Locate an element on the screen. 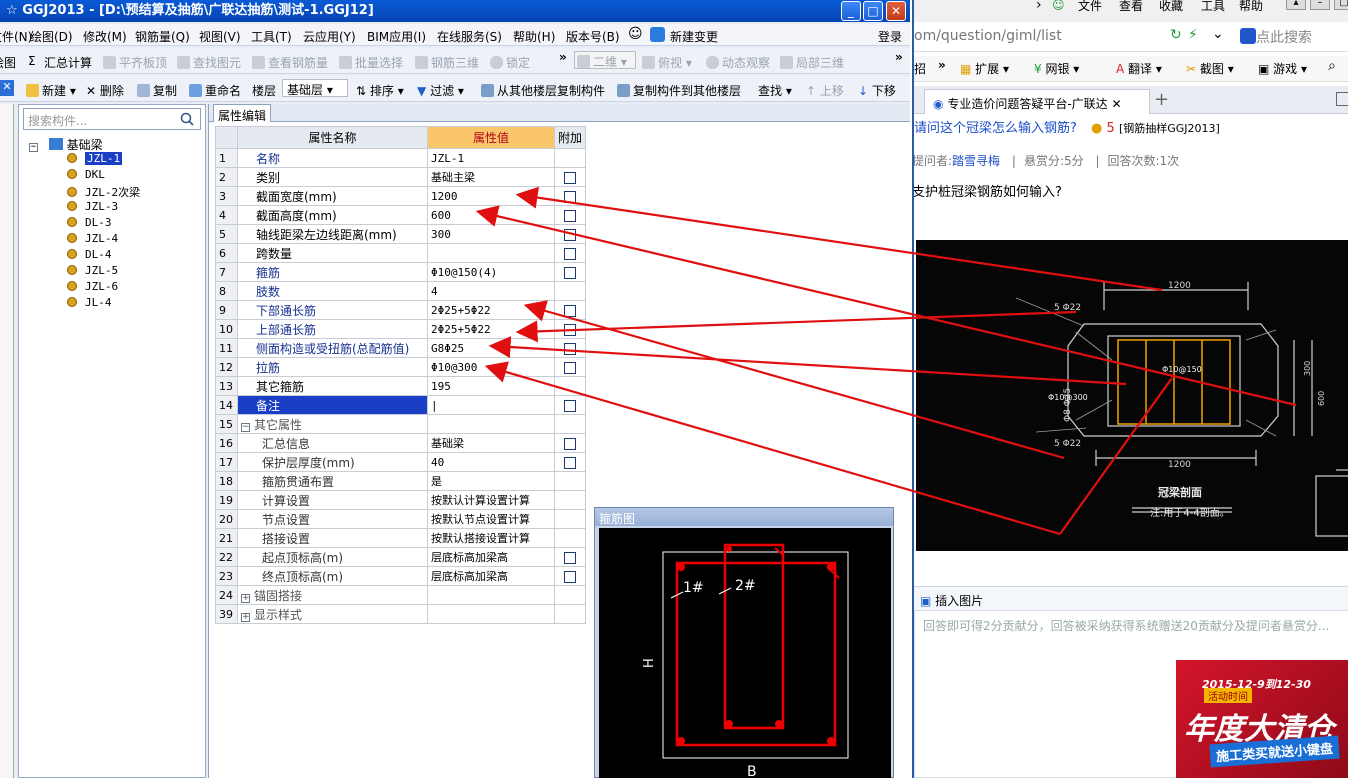  refresh-icon: ↻ is located at coordinates (1176, 35).